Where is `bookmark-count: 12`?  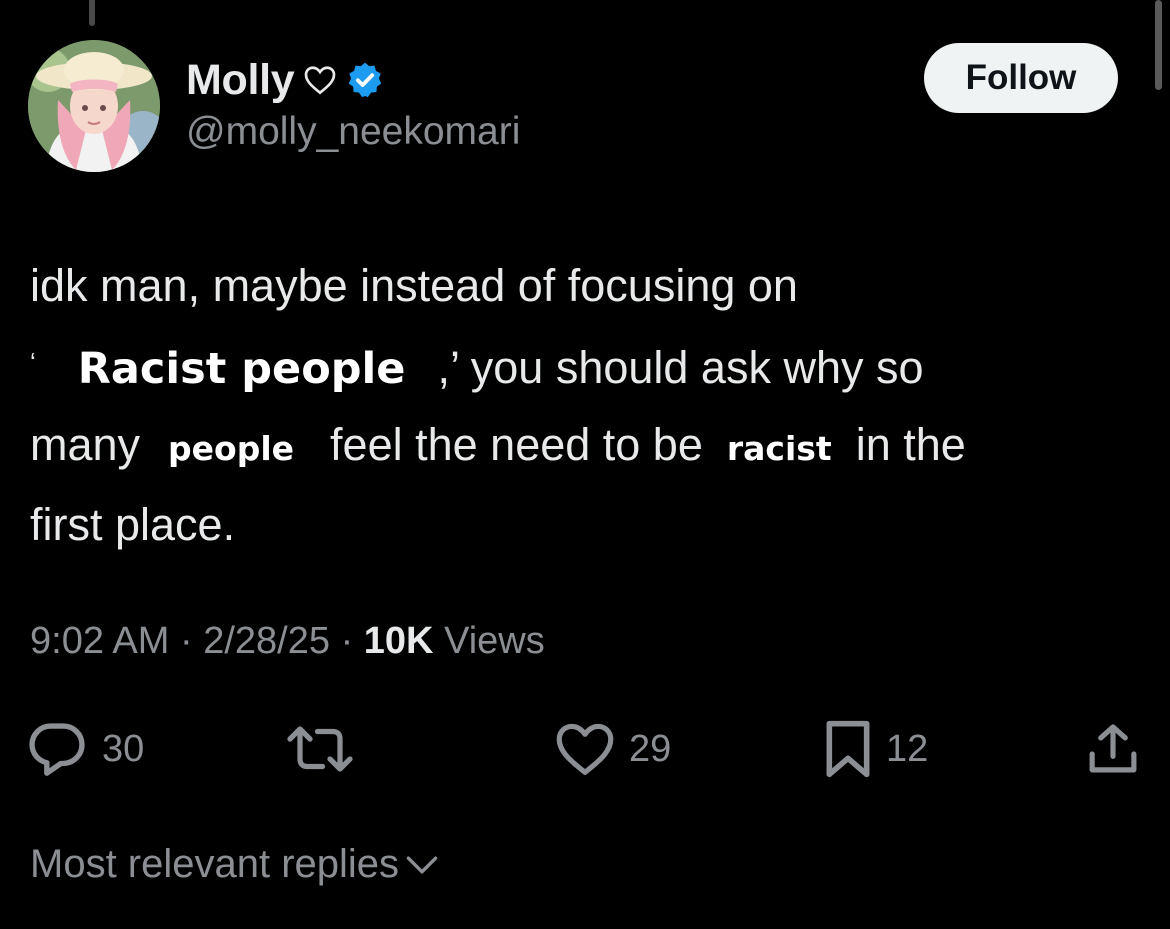 bookmark-count: 12 is located at coordinates (907, 748).